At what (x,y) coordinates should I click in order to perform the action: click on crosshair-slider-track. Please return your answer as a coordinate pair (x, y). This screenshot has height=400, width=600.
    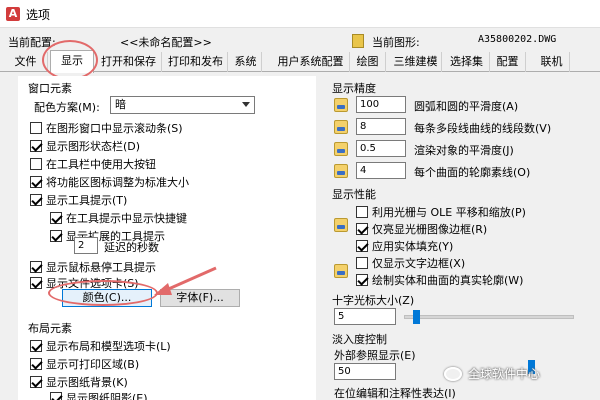
    Looking at the image, I should click on (489, 317).